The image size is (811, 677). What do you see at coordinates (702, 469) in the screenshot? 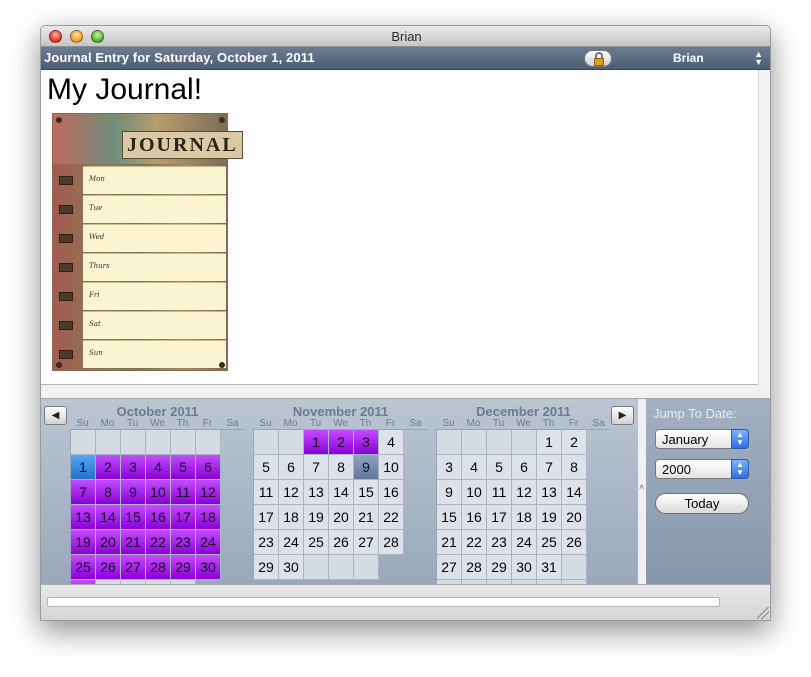
I see `year-popup: 2000 ▲ ▼` at bounding box center [702, 469].